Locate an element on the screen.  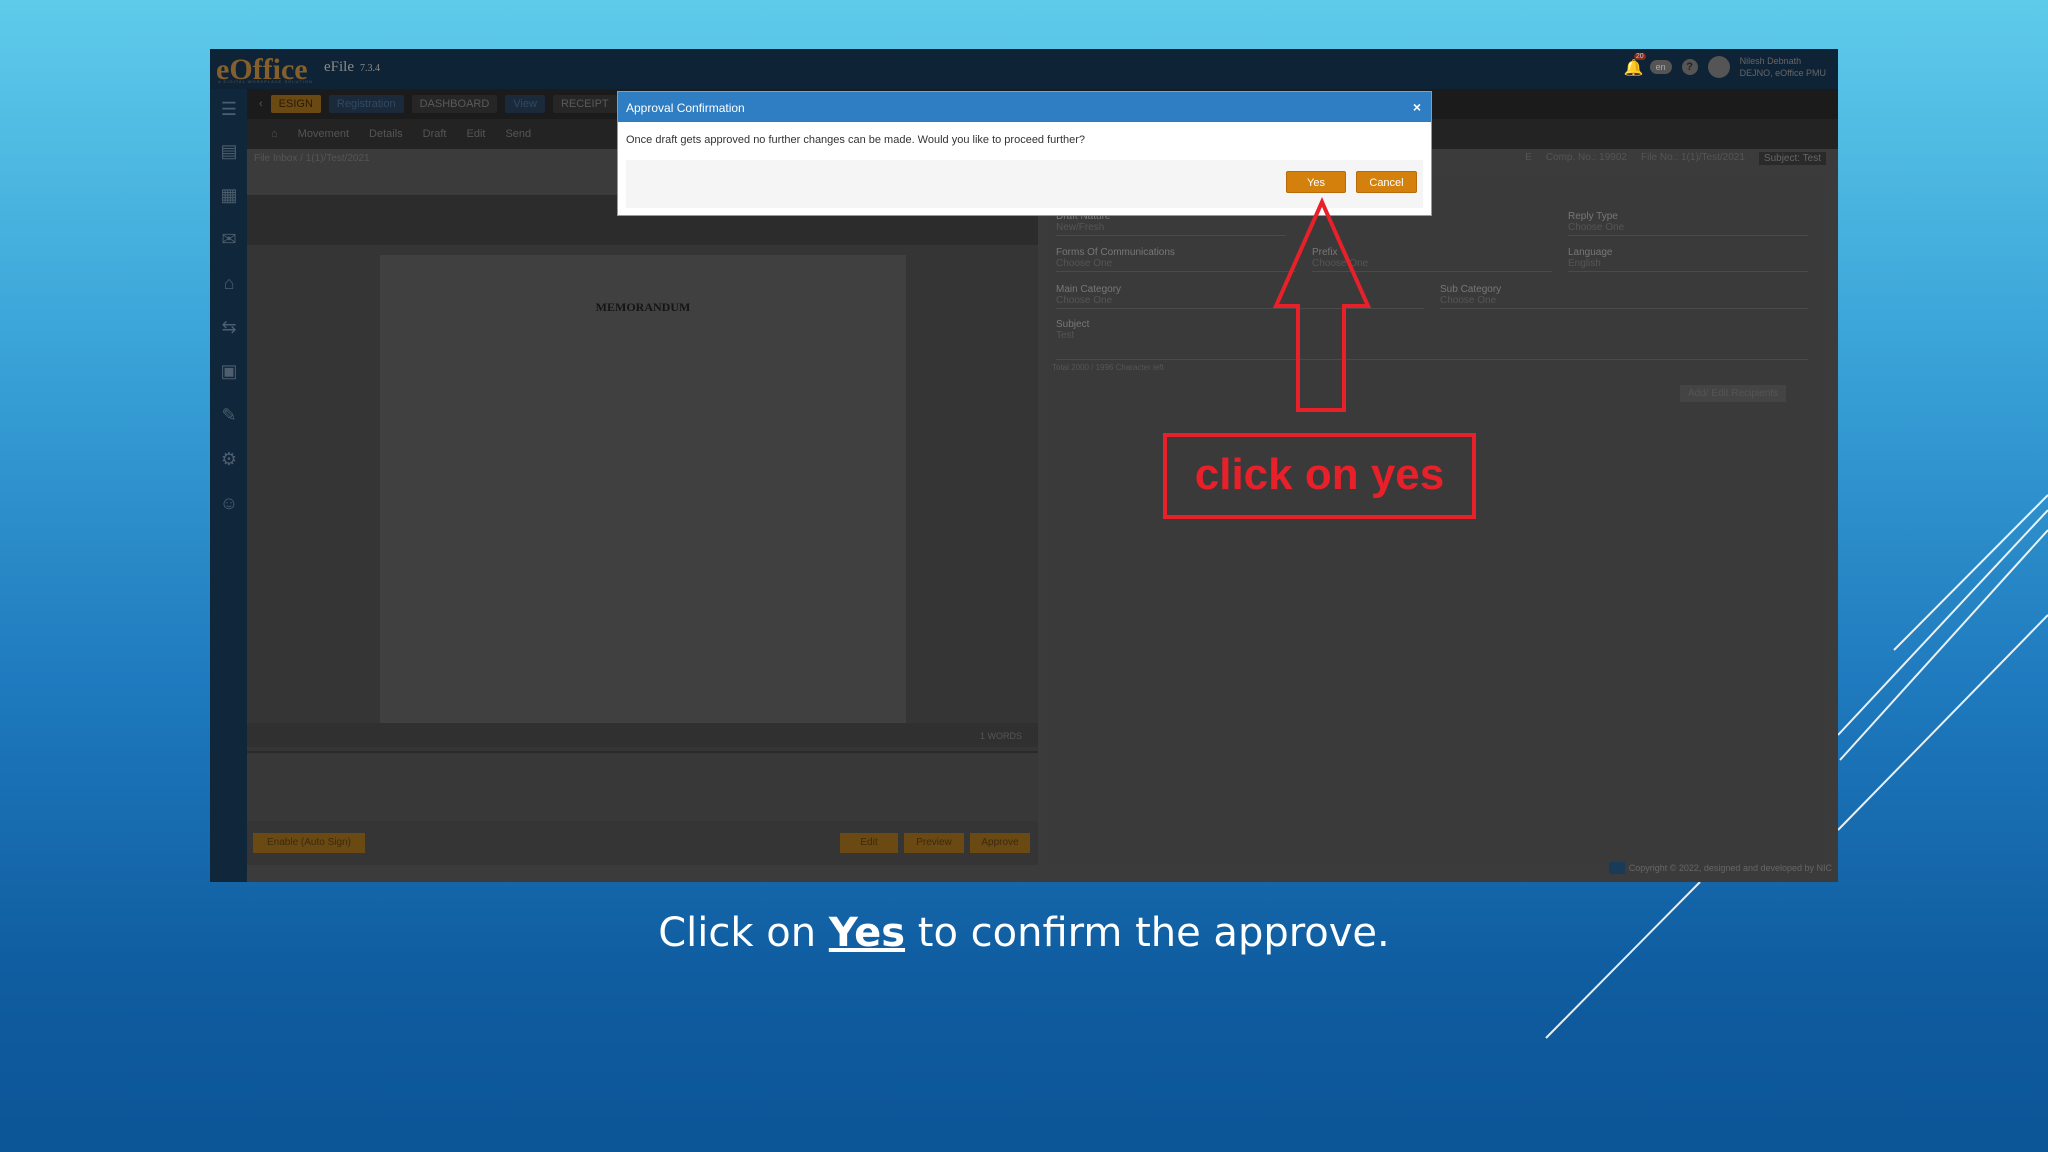
subnav-movement: Movement is located at coordinates (323, 134).